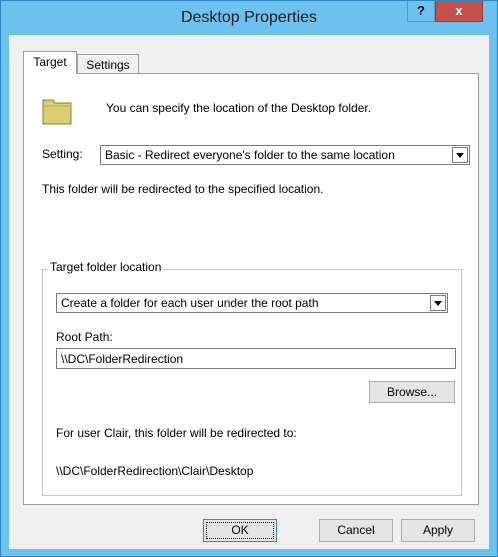  Describe the element at coordinates (84, 337) in the screenshot. I see `root-path-label: Root Path:` at that location.